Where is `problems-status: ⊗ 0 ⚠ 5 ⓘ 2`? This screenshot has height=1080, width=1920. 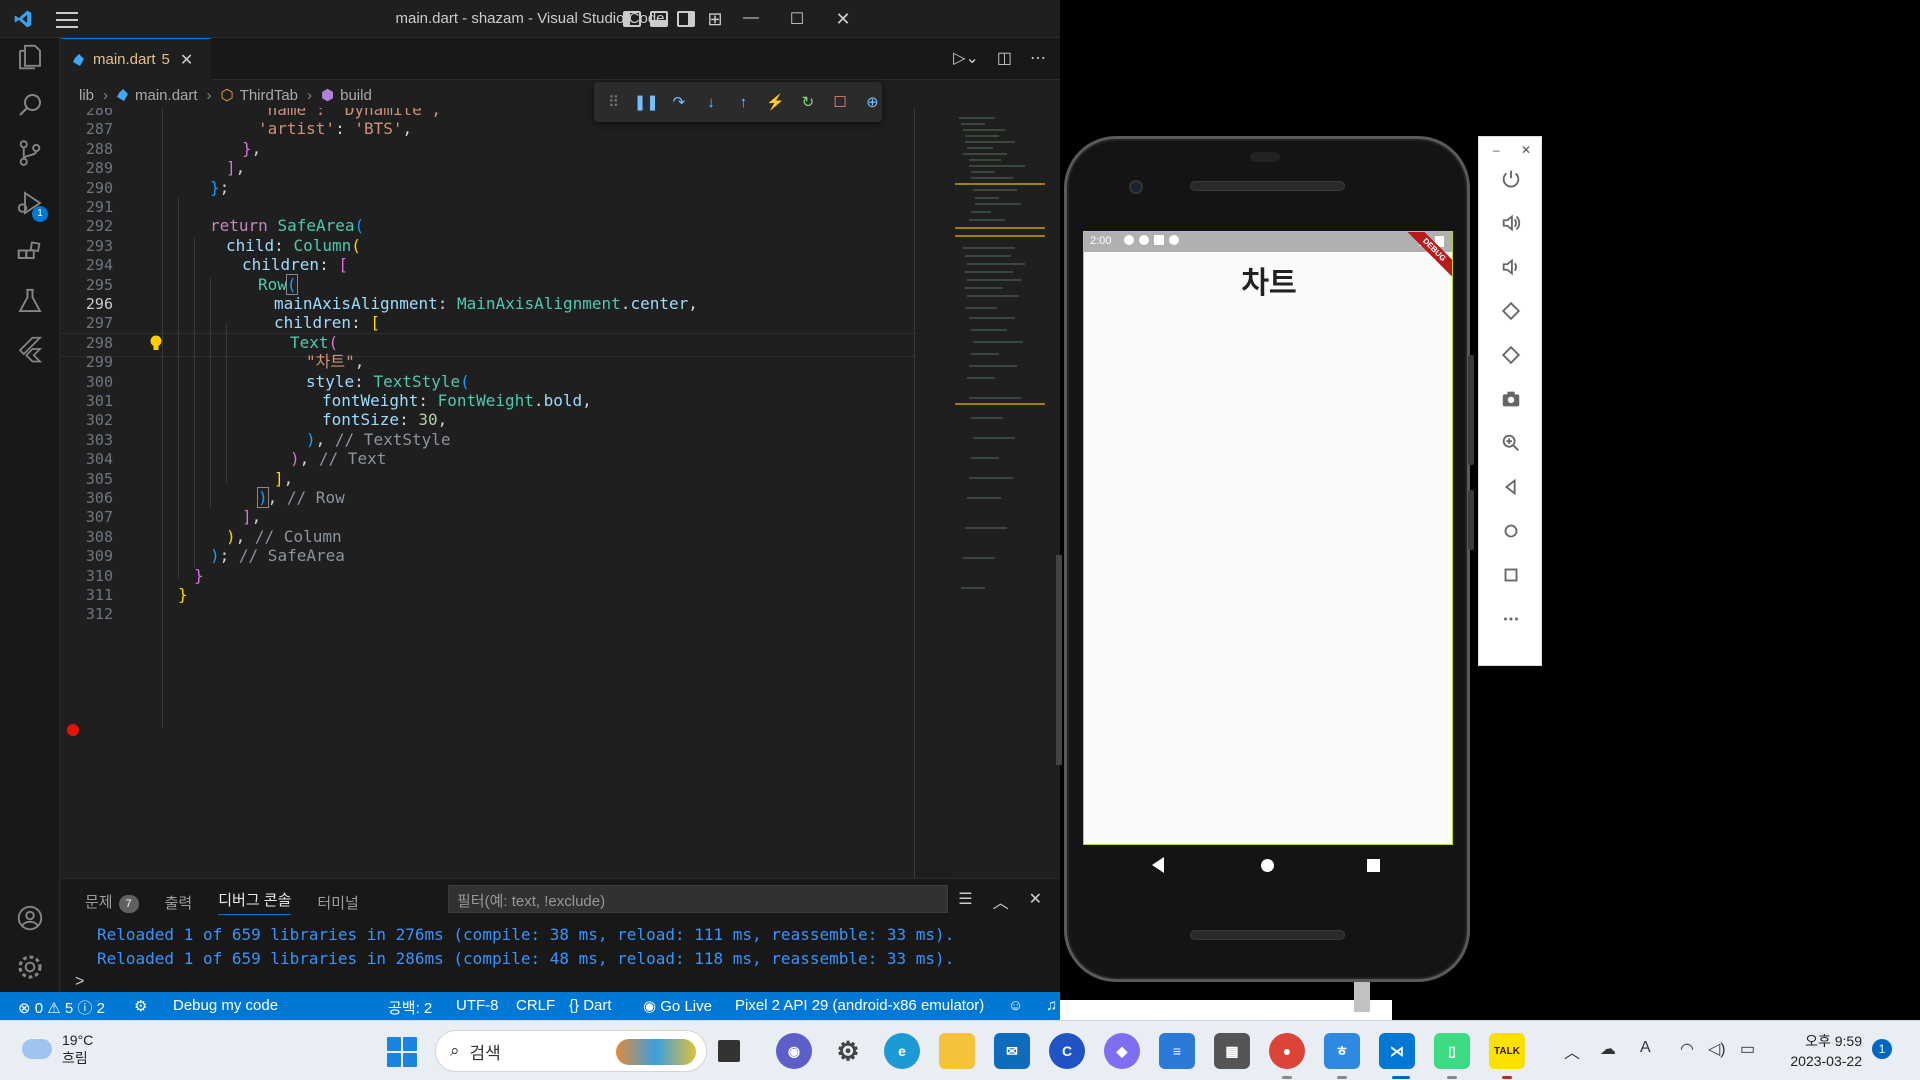 problems-status: ⊗ 0 ⚠ 5 ⓘ 2 is located at coordinates (61, 1007).